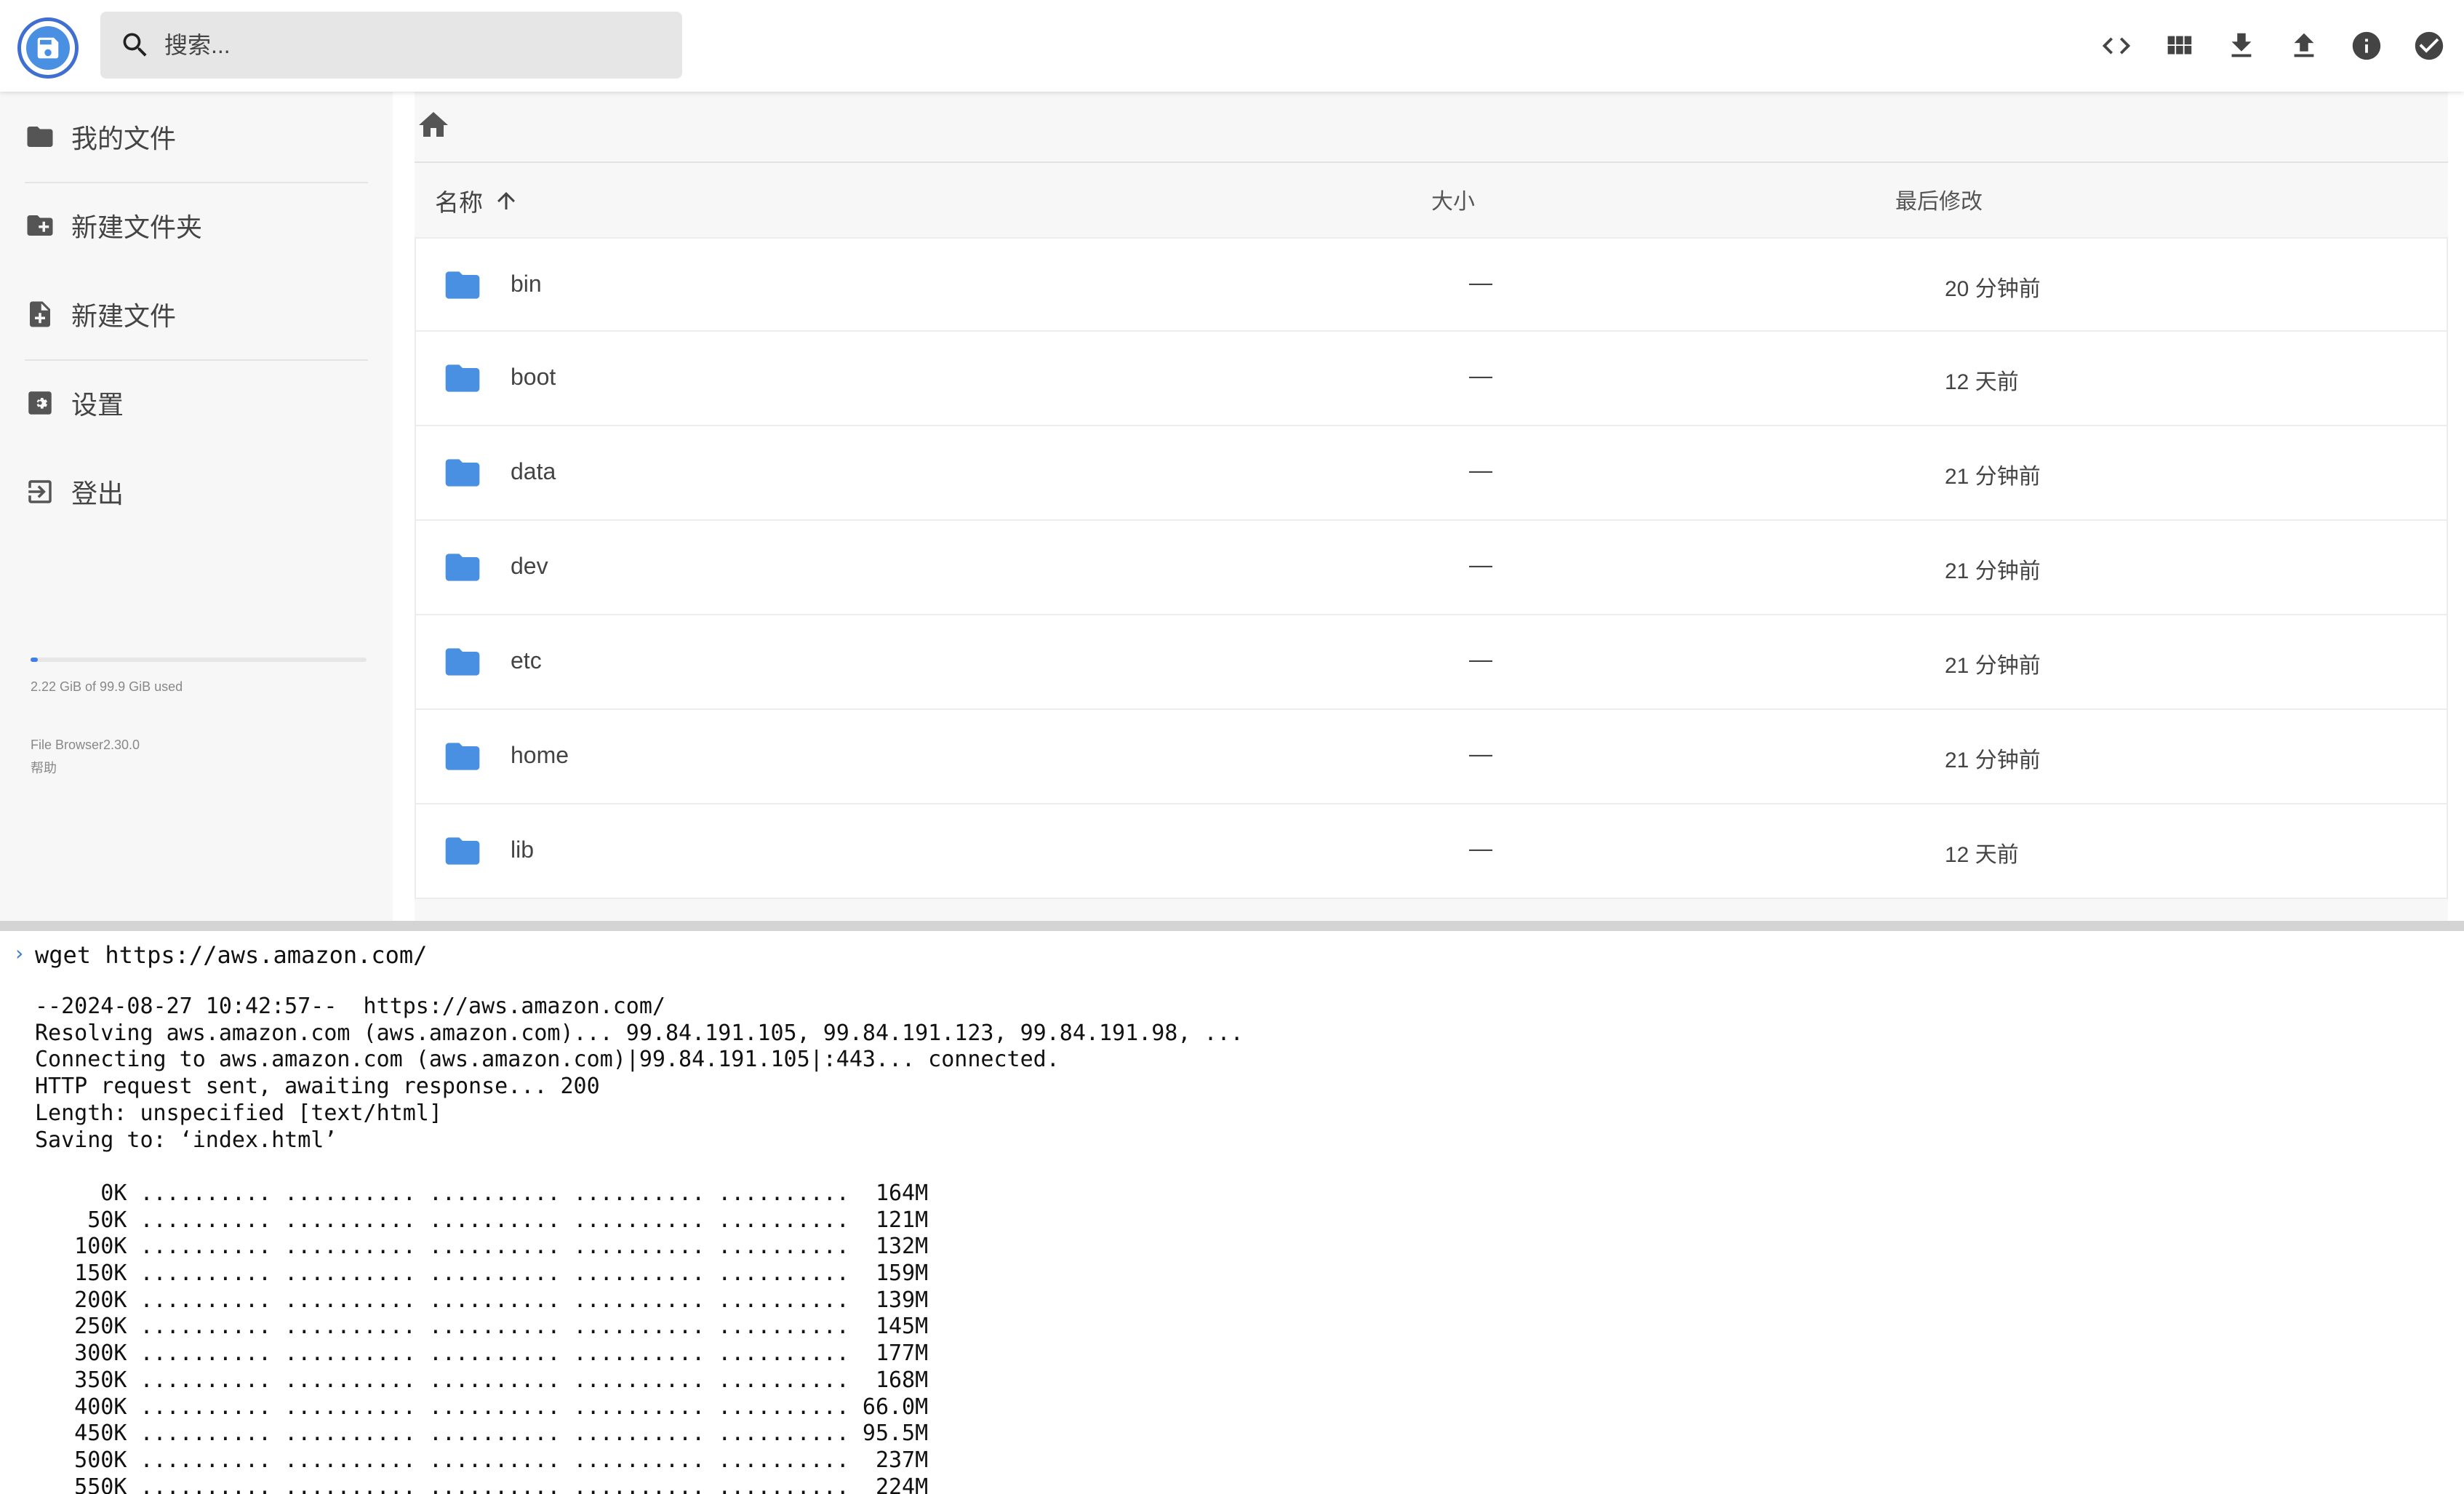 This screenshot has height=1494, width=2464. What do you see at coordinates (397, 45) in the screenshot?
I see `search-input` at bounding box center [397, 45].